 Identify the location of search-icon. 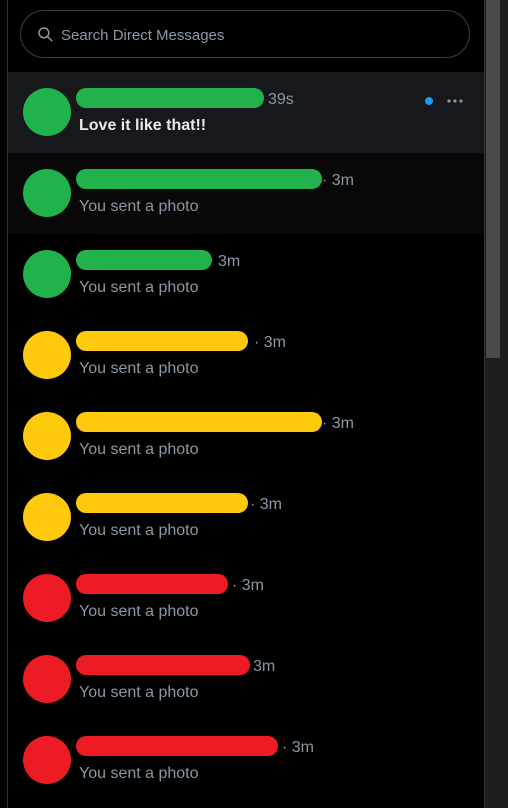
(45, 34).